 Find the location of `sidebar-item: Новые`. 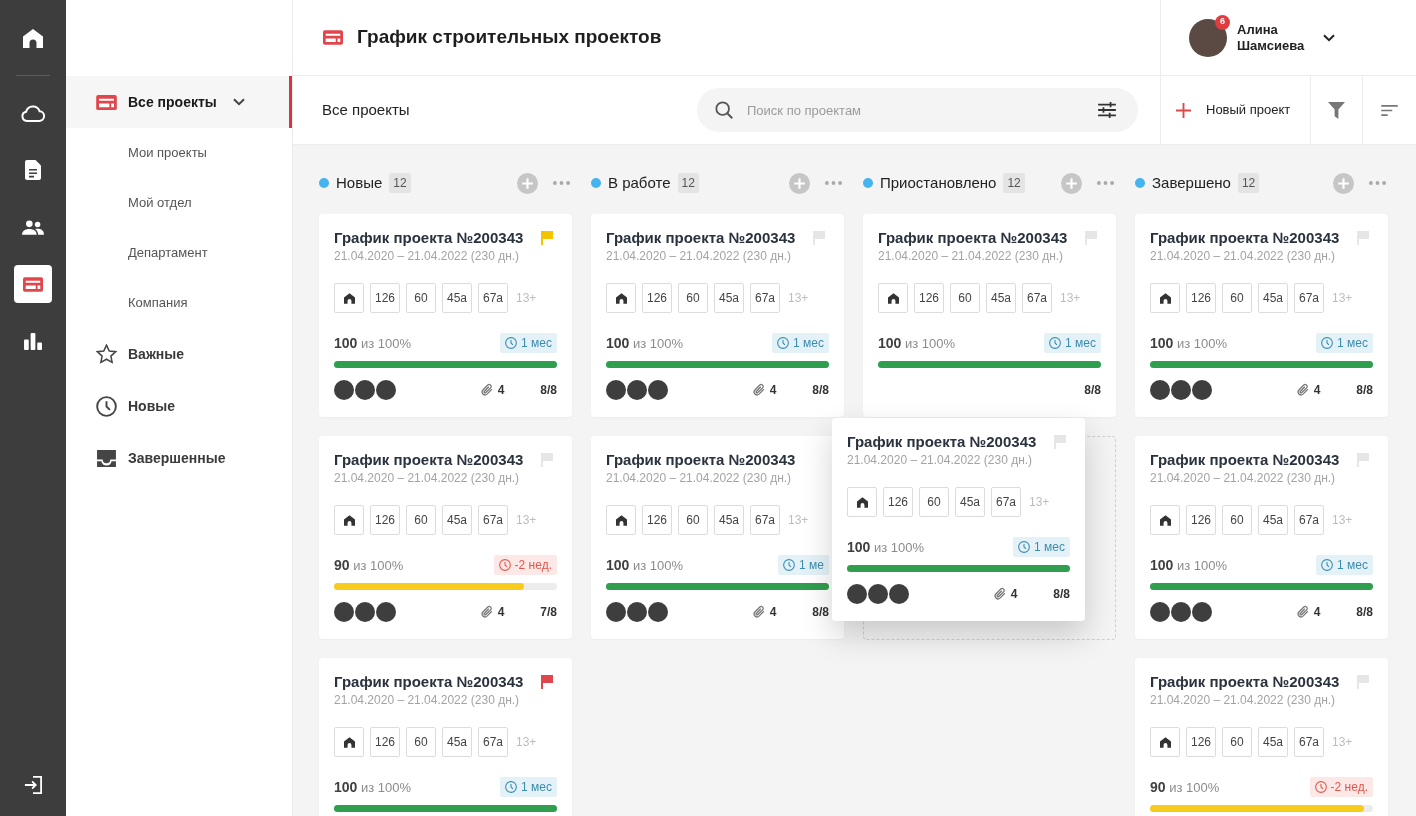

sidebar-item: Новые is located at coordinates (179, 406).